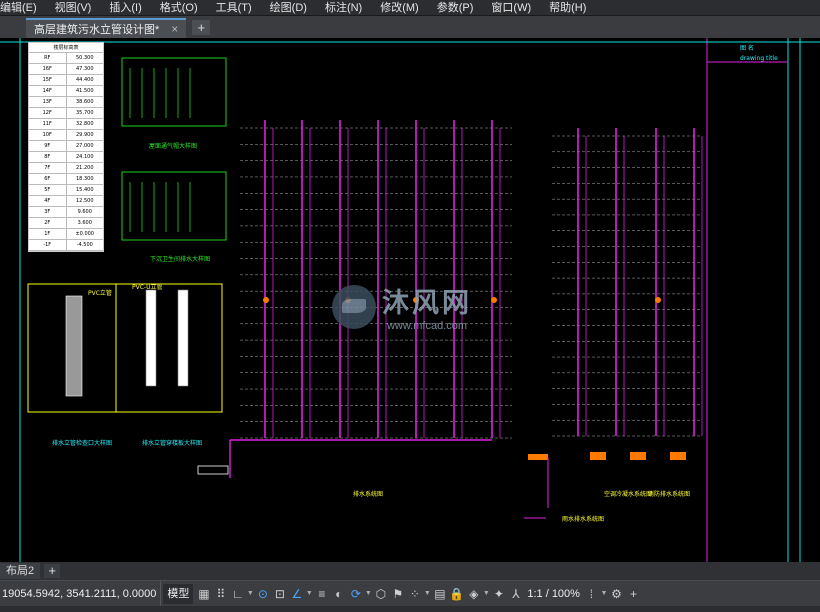 This screenshot has width=820, height=612. I want to click on lock-ui-icon: 🔒, so click(456, 594).